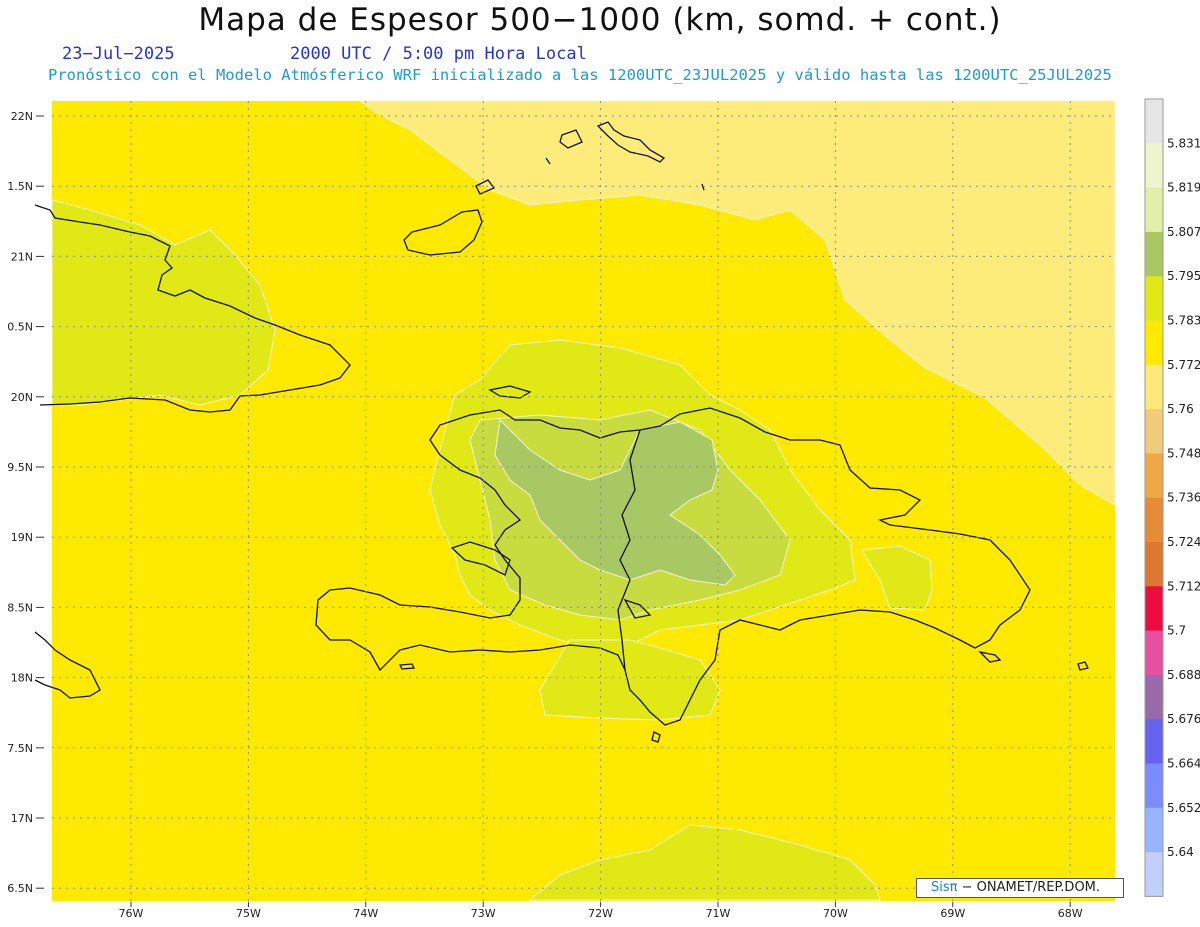 Image resolution: width=1200 pixels, height=927 pixels. Describe the element at coordinates (22, 678) in the screenshot. I see `lat-label: 18N` at that location.